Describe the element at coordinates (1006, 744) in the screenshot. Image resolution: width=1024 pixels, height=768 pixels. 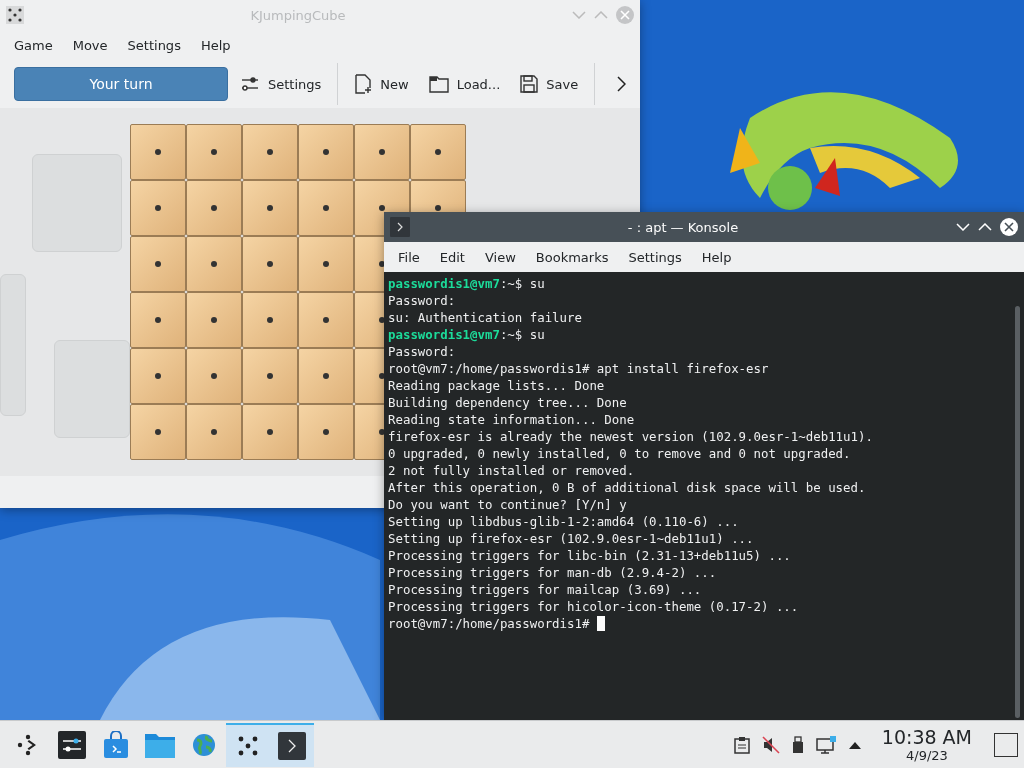
I see `show-desktop-button` at that location.